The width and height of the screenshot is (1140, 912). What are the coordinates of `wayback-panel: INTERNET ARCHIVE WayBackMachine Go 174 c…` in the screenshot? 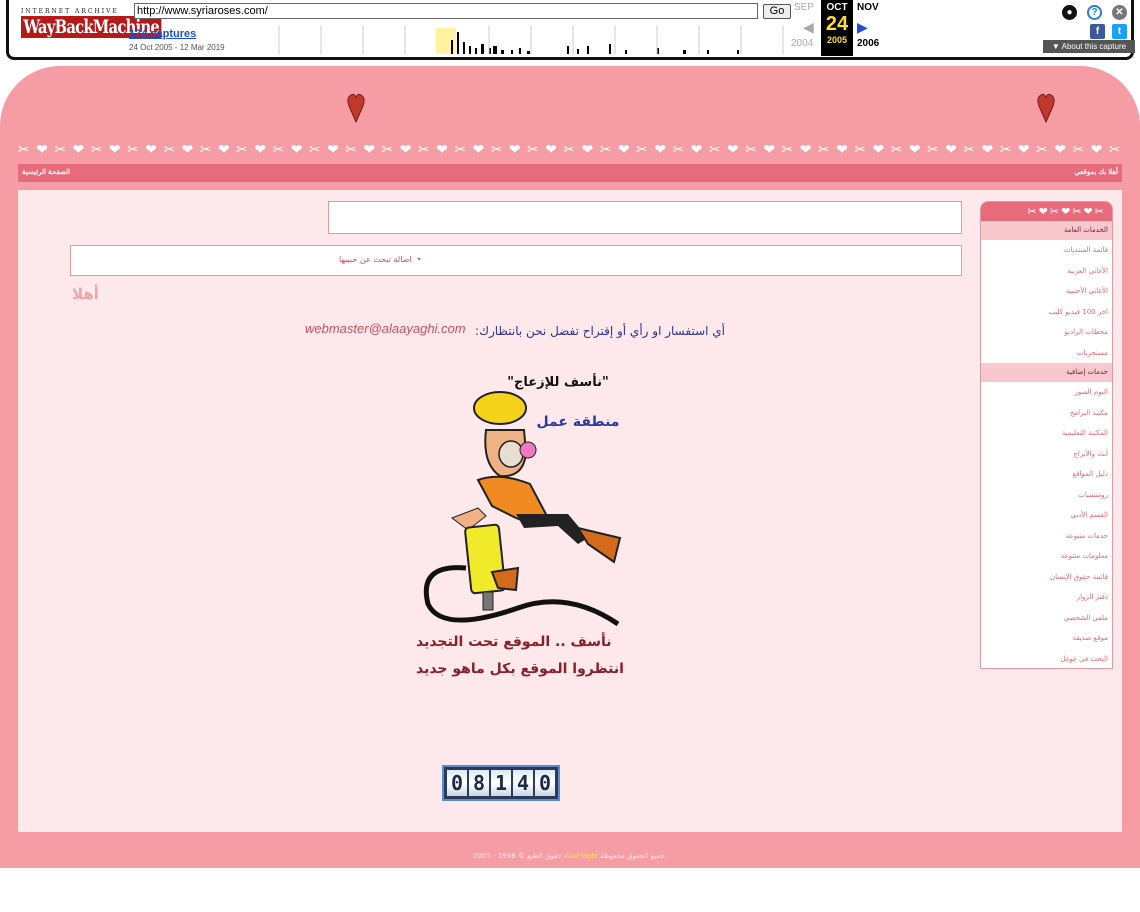 It's located at (570, 30).